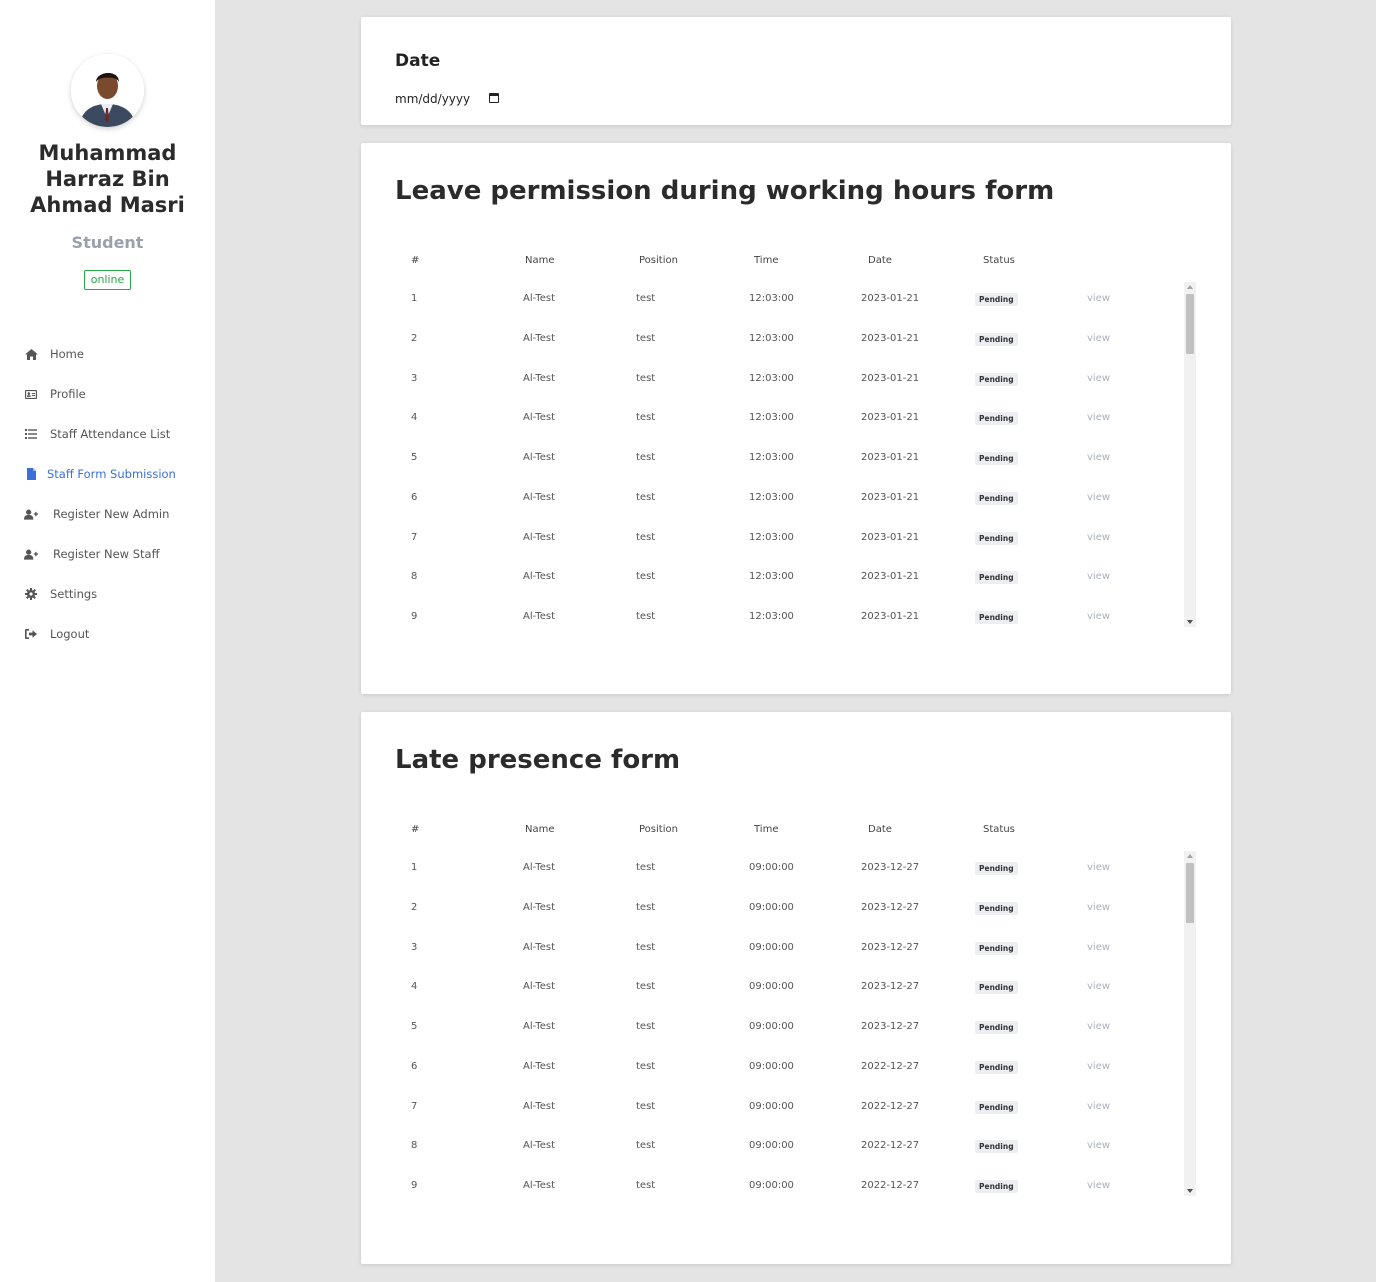 This screenshot has height=1282, width=1376. I want to click on sidebar-item-logout: Logout, so click(107, 634).